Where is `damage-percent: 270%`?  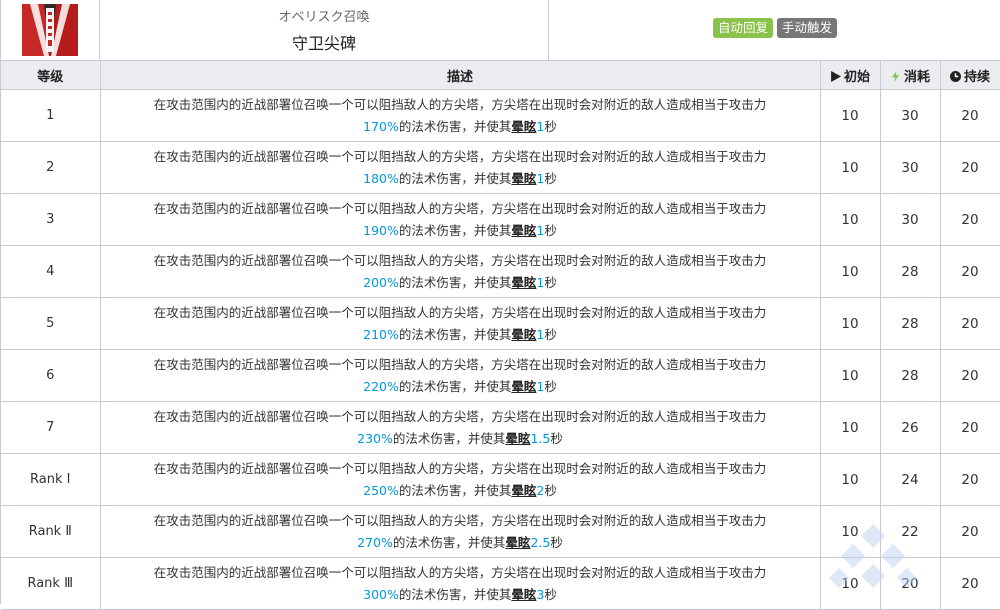
damage-percent: 270% is located at coordinates (375, 542).